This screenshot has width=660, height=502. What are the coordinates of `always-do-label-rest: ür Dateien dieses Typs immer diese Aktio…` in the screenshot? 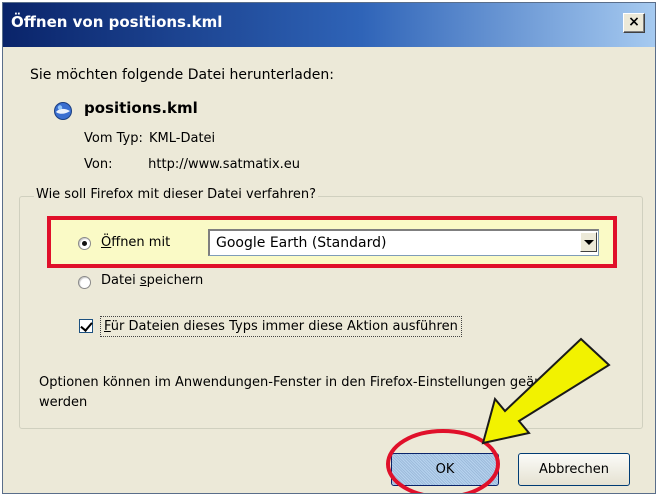 It's located at (284, 326).